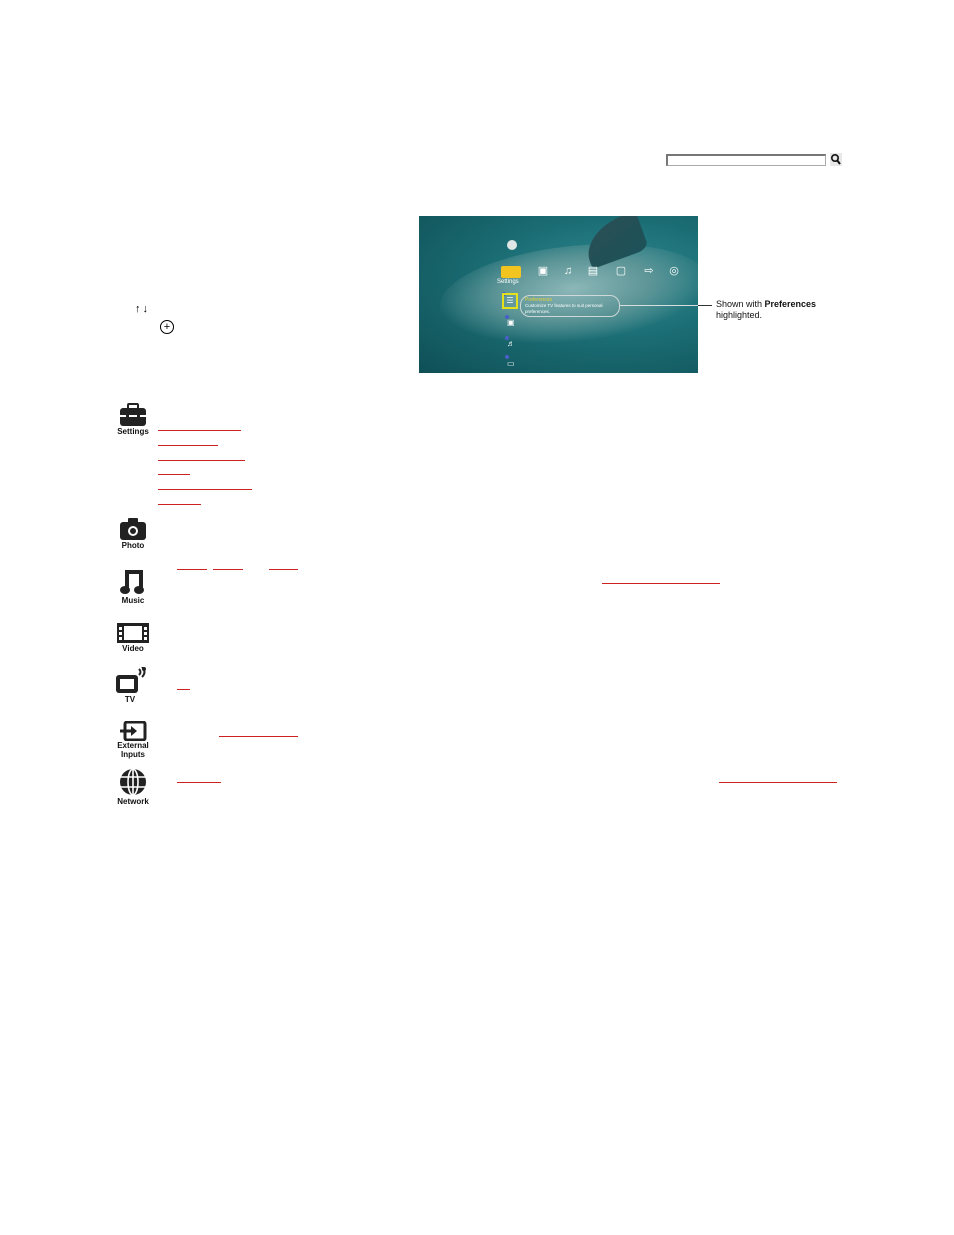 The height and width of the screenshot is (1235, 954). What do you see at coordinates (132, 582) in the screenshot?
I see `music-note-icon` at bounding box center [132, 582].